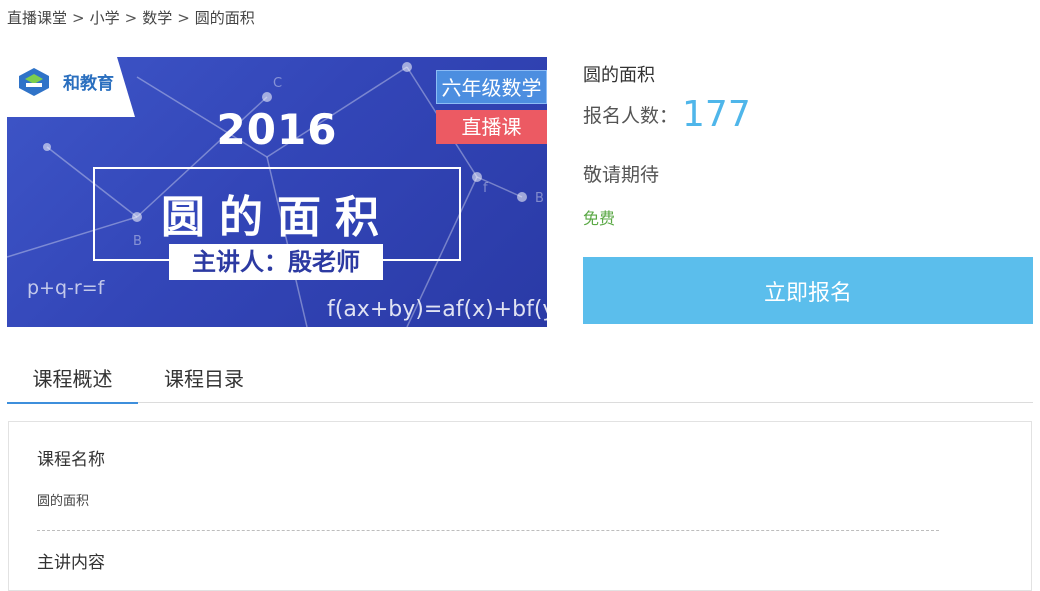  I want to click on banner-speaker: 主讲人：殷老师, so click(276, 262).